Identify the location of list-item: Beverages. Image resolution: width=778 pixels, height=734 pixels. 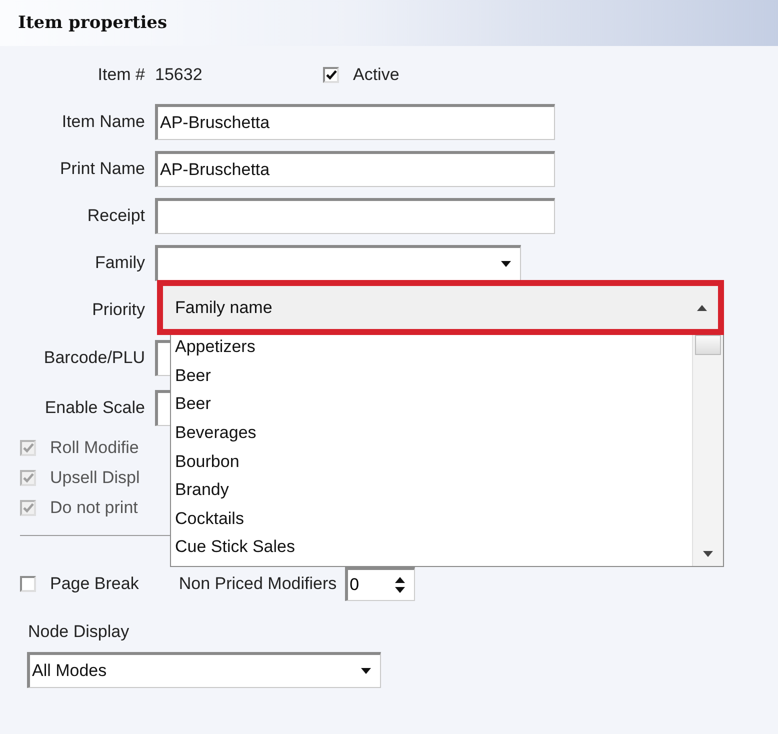
(431, 433).